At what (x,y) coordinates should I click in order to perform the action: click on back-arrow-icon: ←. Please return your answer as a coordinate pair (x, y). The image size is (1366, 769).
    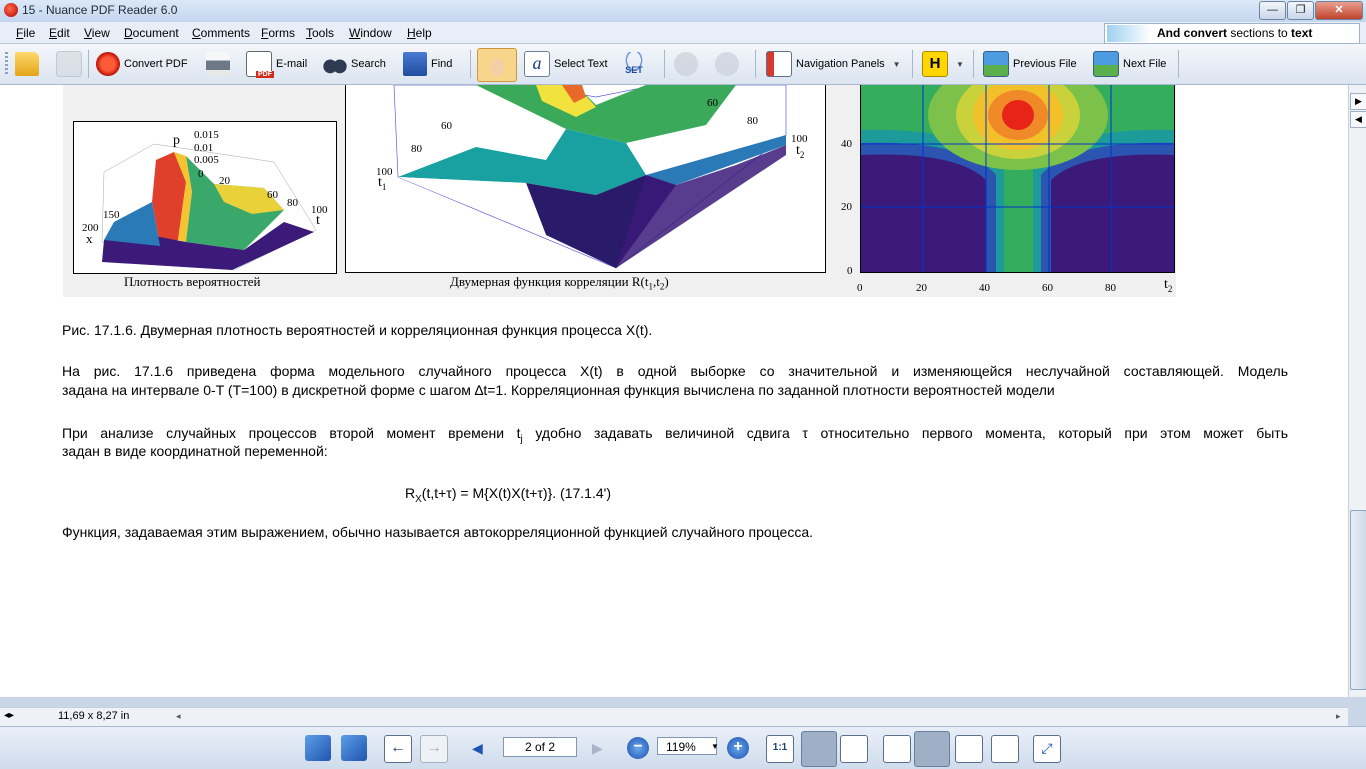
    Looking at the image, I should click on (398, 749).